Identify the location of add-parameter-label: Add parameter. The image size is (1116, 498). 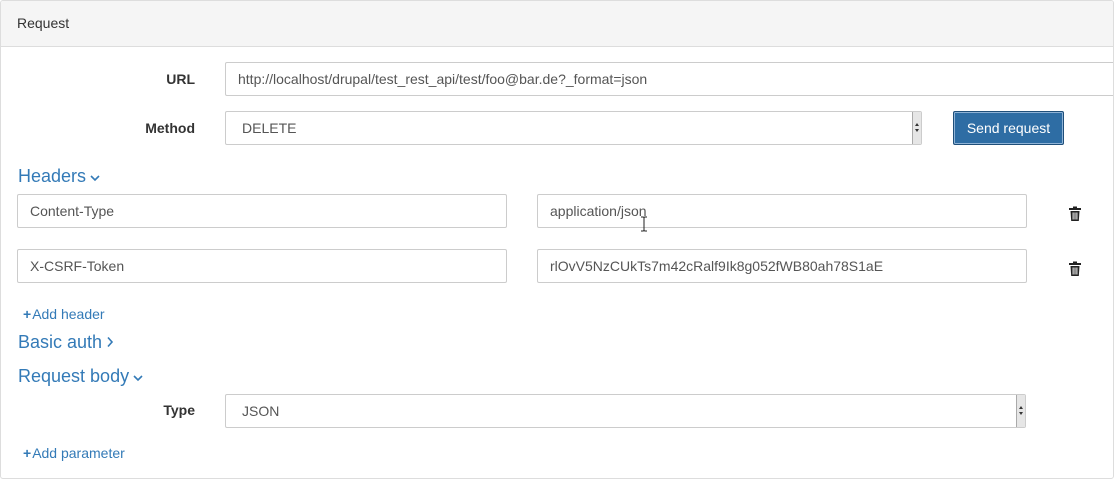
(78, 453).